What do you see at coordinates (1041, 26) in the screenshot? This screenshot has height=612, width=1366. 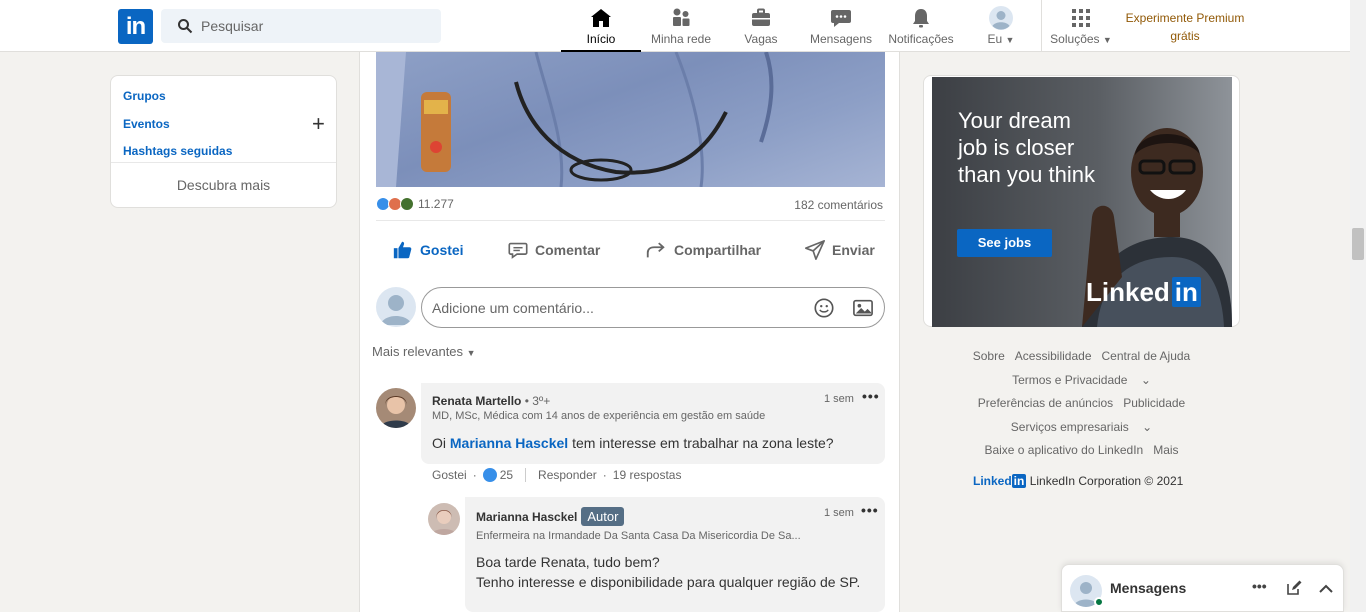 I see `nav-divider` at bounding box center [1041, 26].